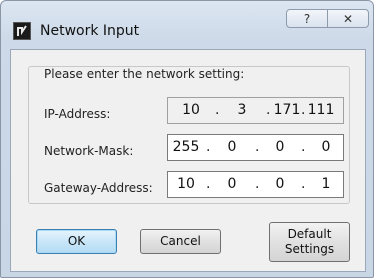 This screenshot has width=378, height=280. I want to click on close-button: ✕, so click(348, 18).